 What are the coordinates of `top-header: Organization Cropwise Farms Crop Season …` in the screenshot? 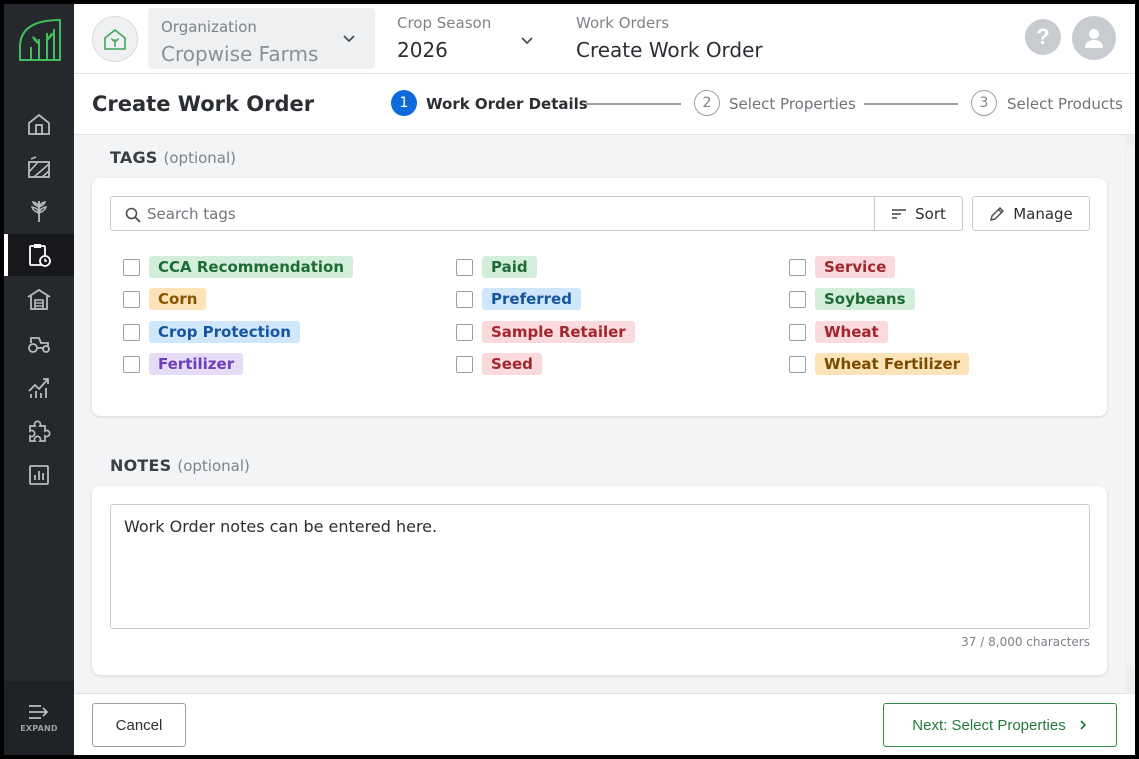 It's located at (604, 39).